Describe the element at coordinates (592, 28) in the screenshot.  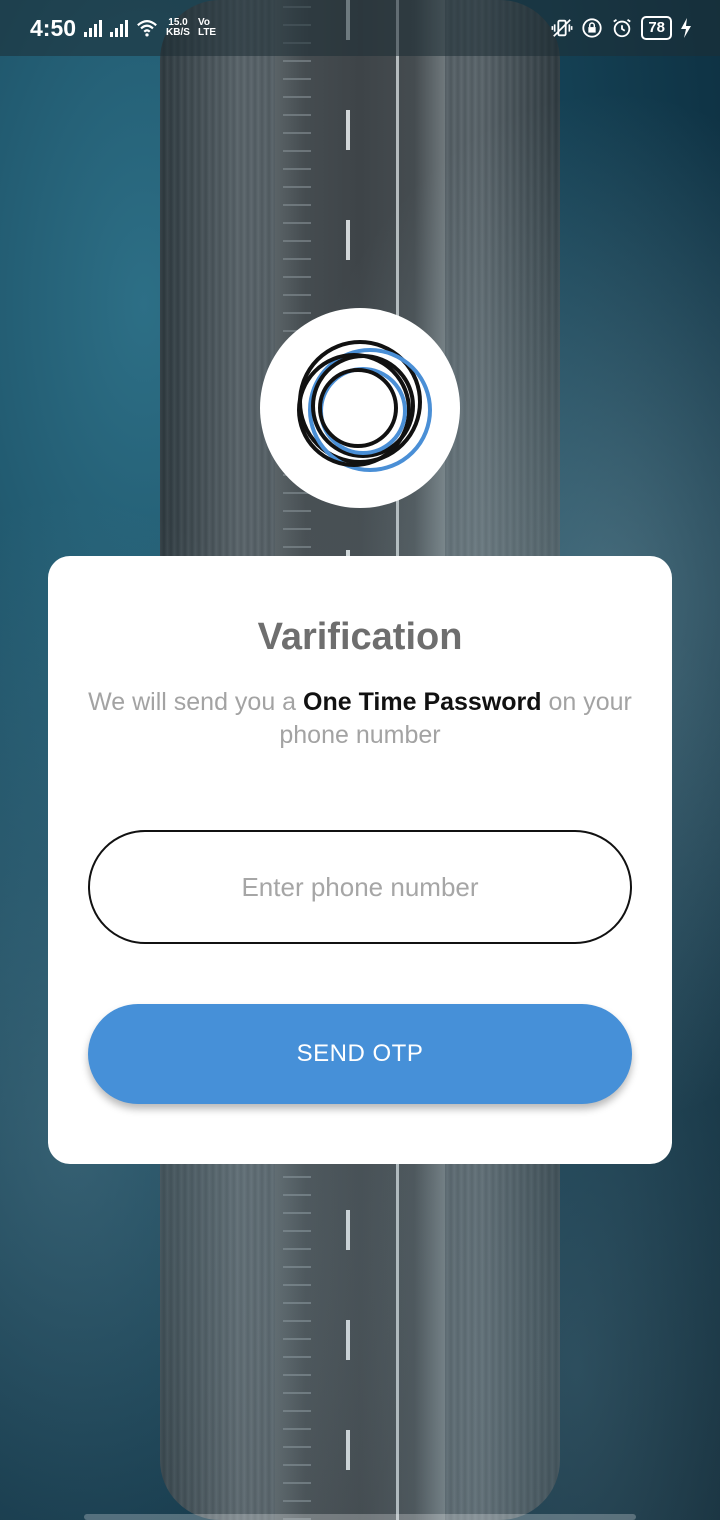
I see `lock-rotation-icon` at that location.